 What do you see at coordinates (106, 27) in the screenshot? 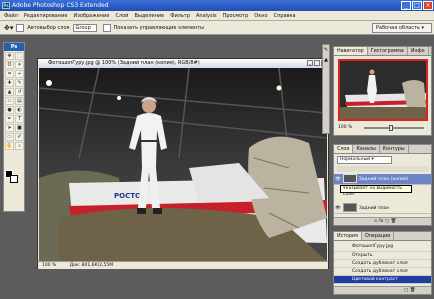
I see `show-controls-checkbox` at bounding box center [106, 27].